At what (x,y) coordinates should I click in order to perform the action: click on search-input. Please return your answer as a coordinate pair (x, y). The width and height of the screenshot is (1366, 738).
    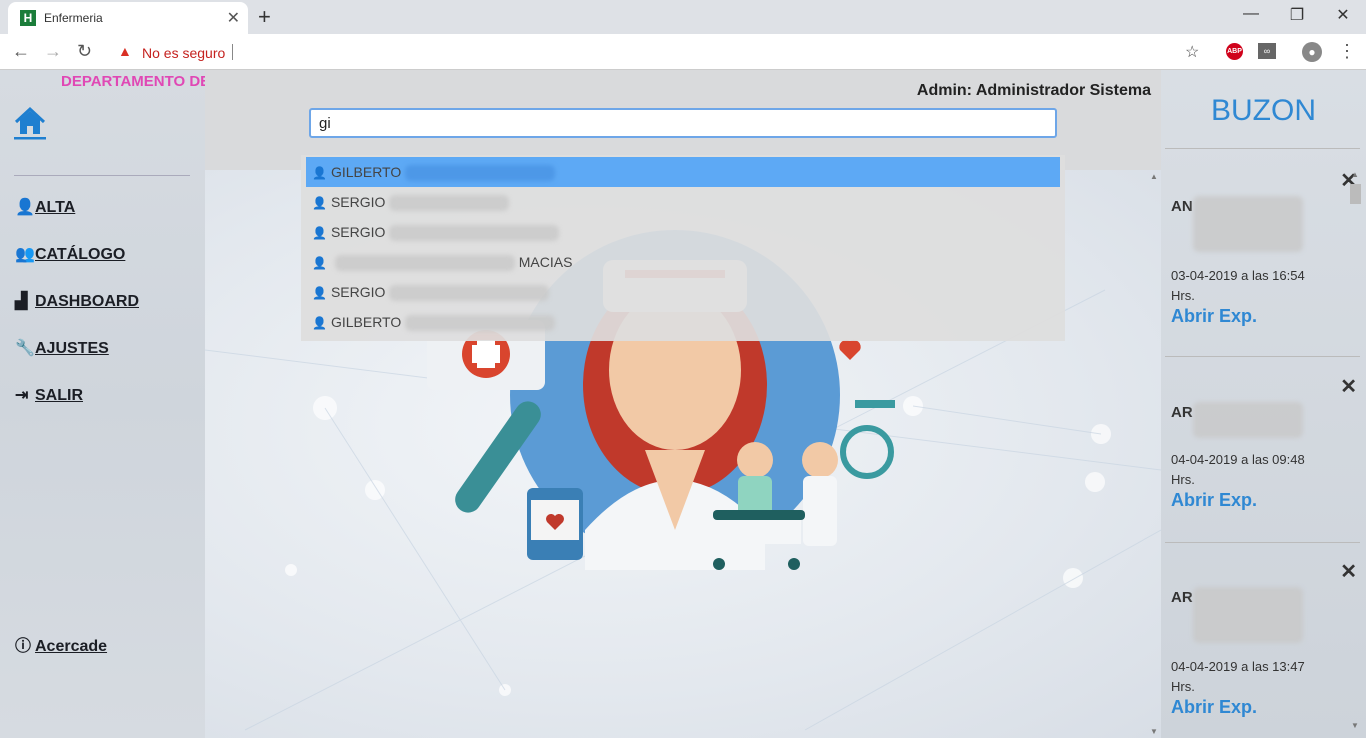
    Looking at the image, I should click on (683, 123).